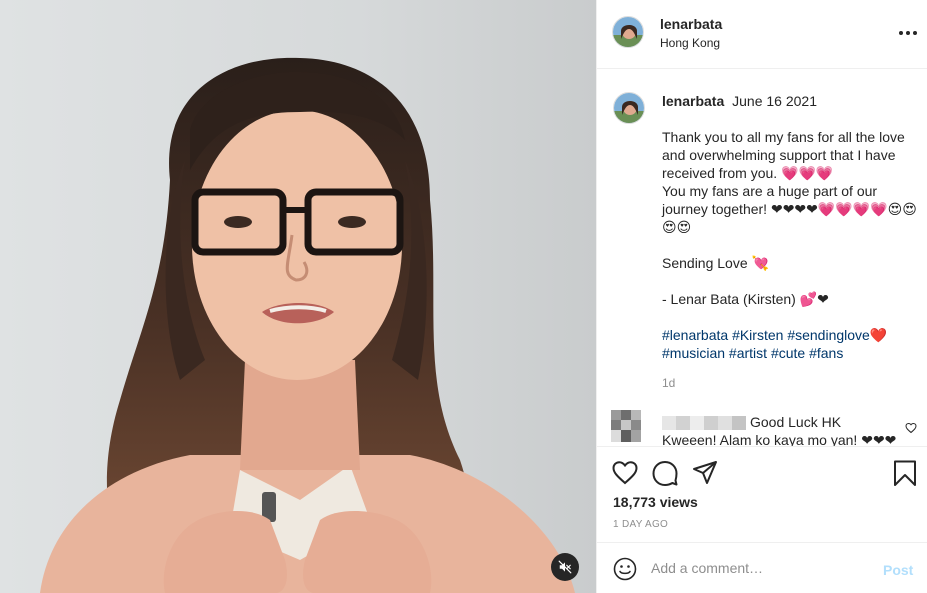 The height and width of the screenshot is (593, 927). Describe the element at coordinates (837, 335) in the screenshot. I see `hashtag-link: #sendinglove❤️` at that location.